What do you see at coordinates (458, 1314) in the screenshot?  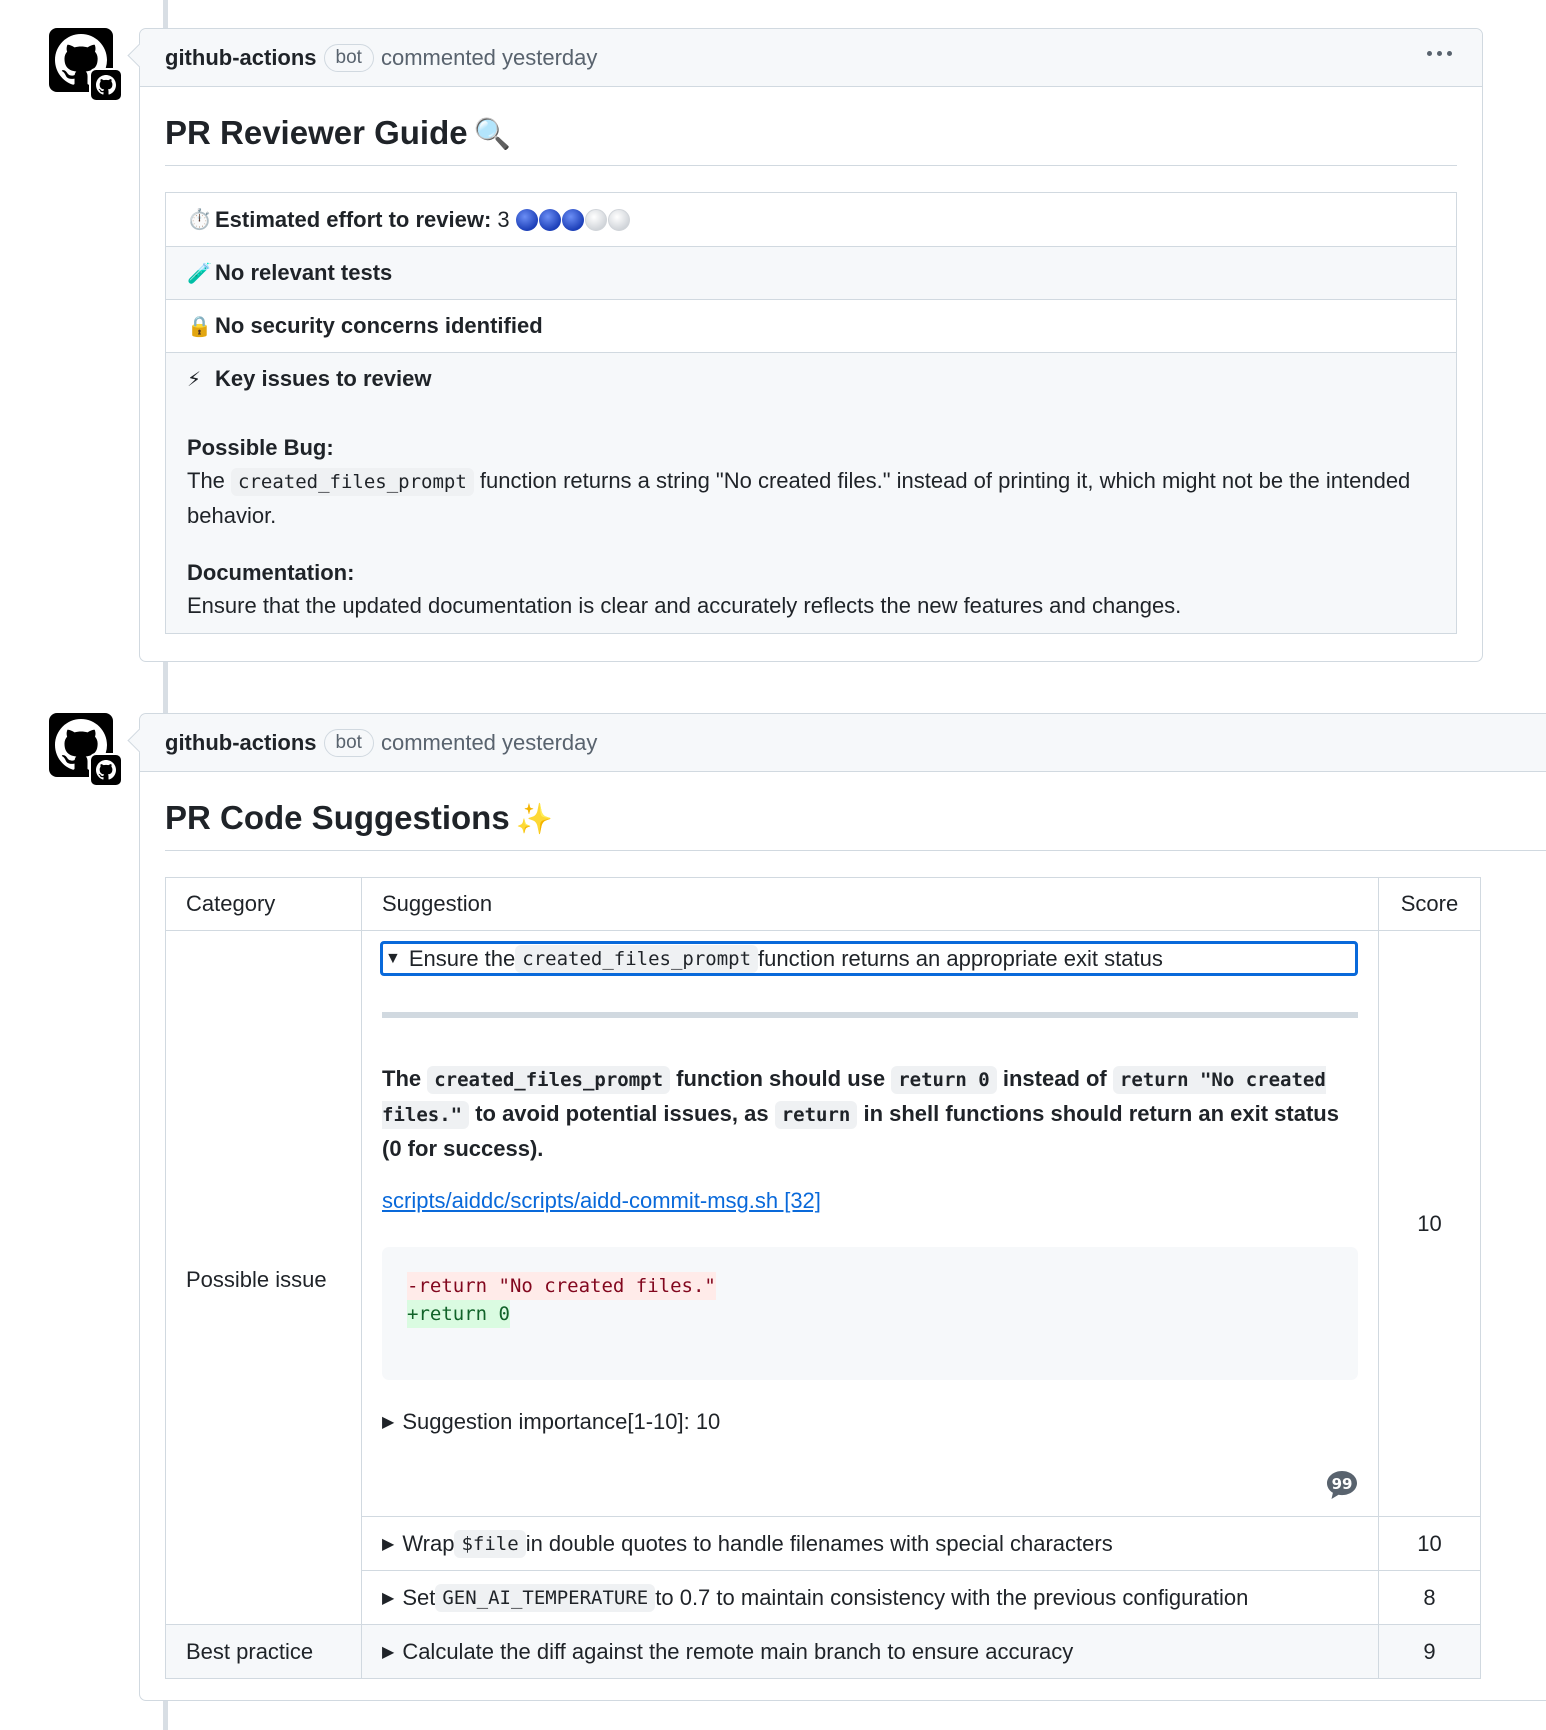 I see `diff-added-line: +return 0` at bounding box center [458, 1314].